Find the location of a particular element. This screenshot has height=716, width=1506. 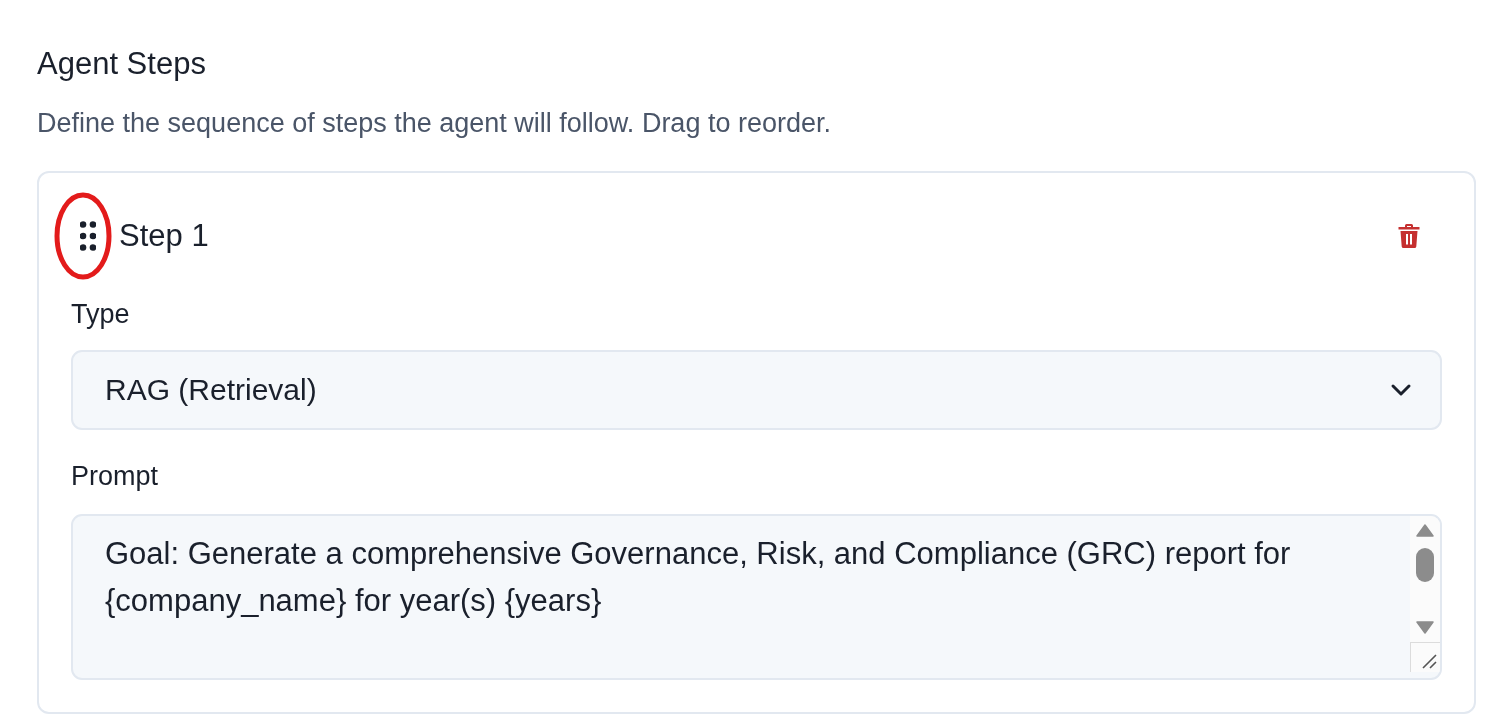

section-title: Agent Steps is located at coordinates (121, 64).